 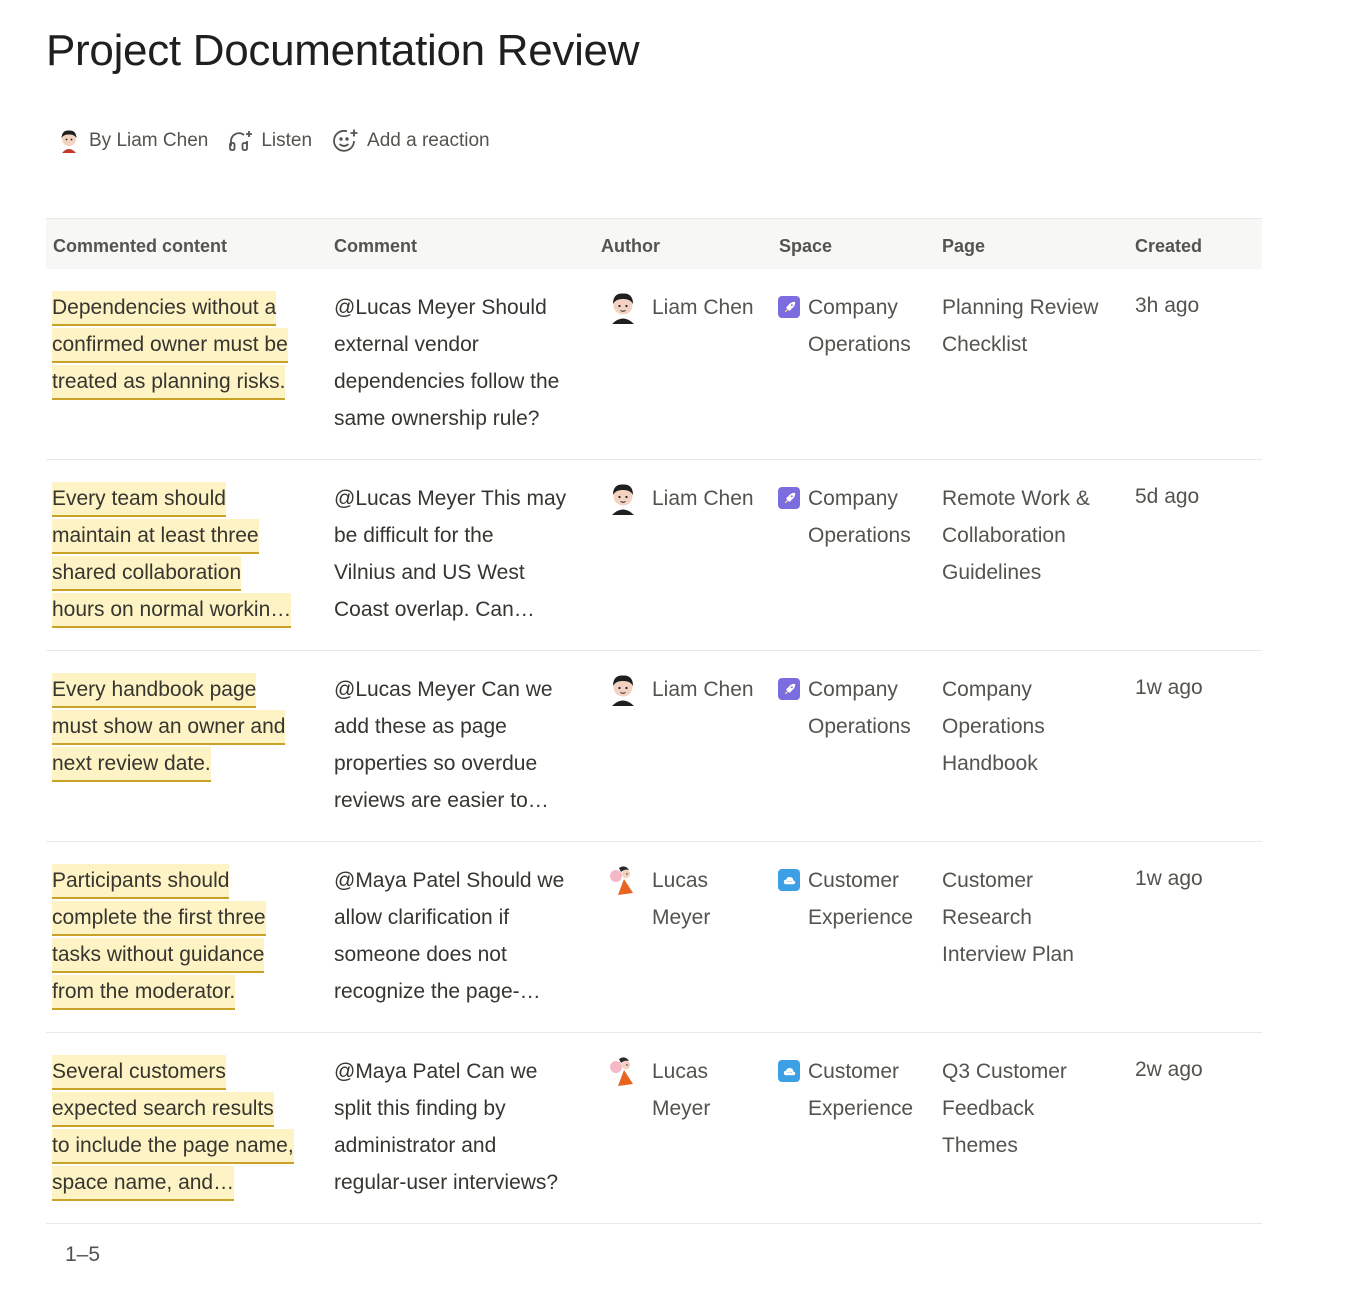 I want to click on page-cell: Q3 Customer Feedback Themes, so click(x=1032, y=1108).